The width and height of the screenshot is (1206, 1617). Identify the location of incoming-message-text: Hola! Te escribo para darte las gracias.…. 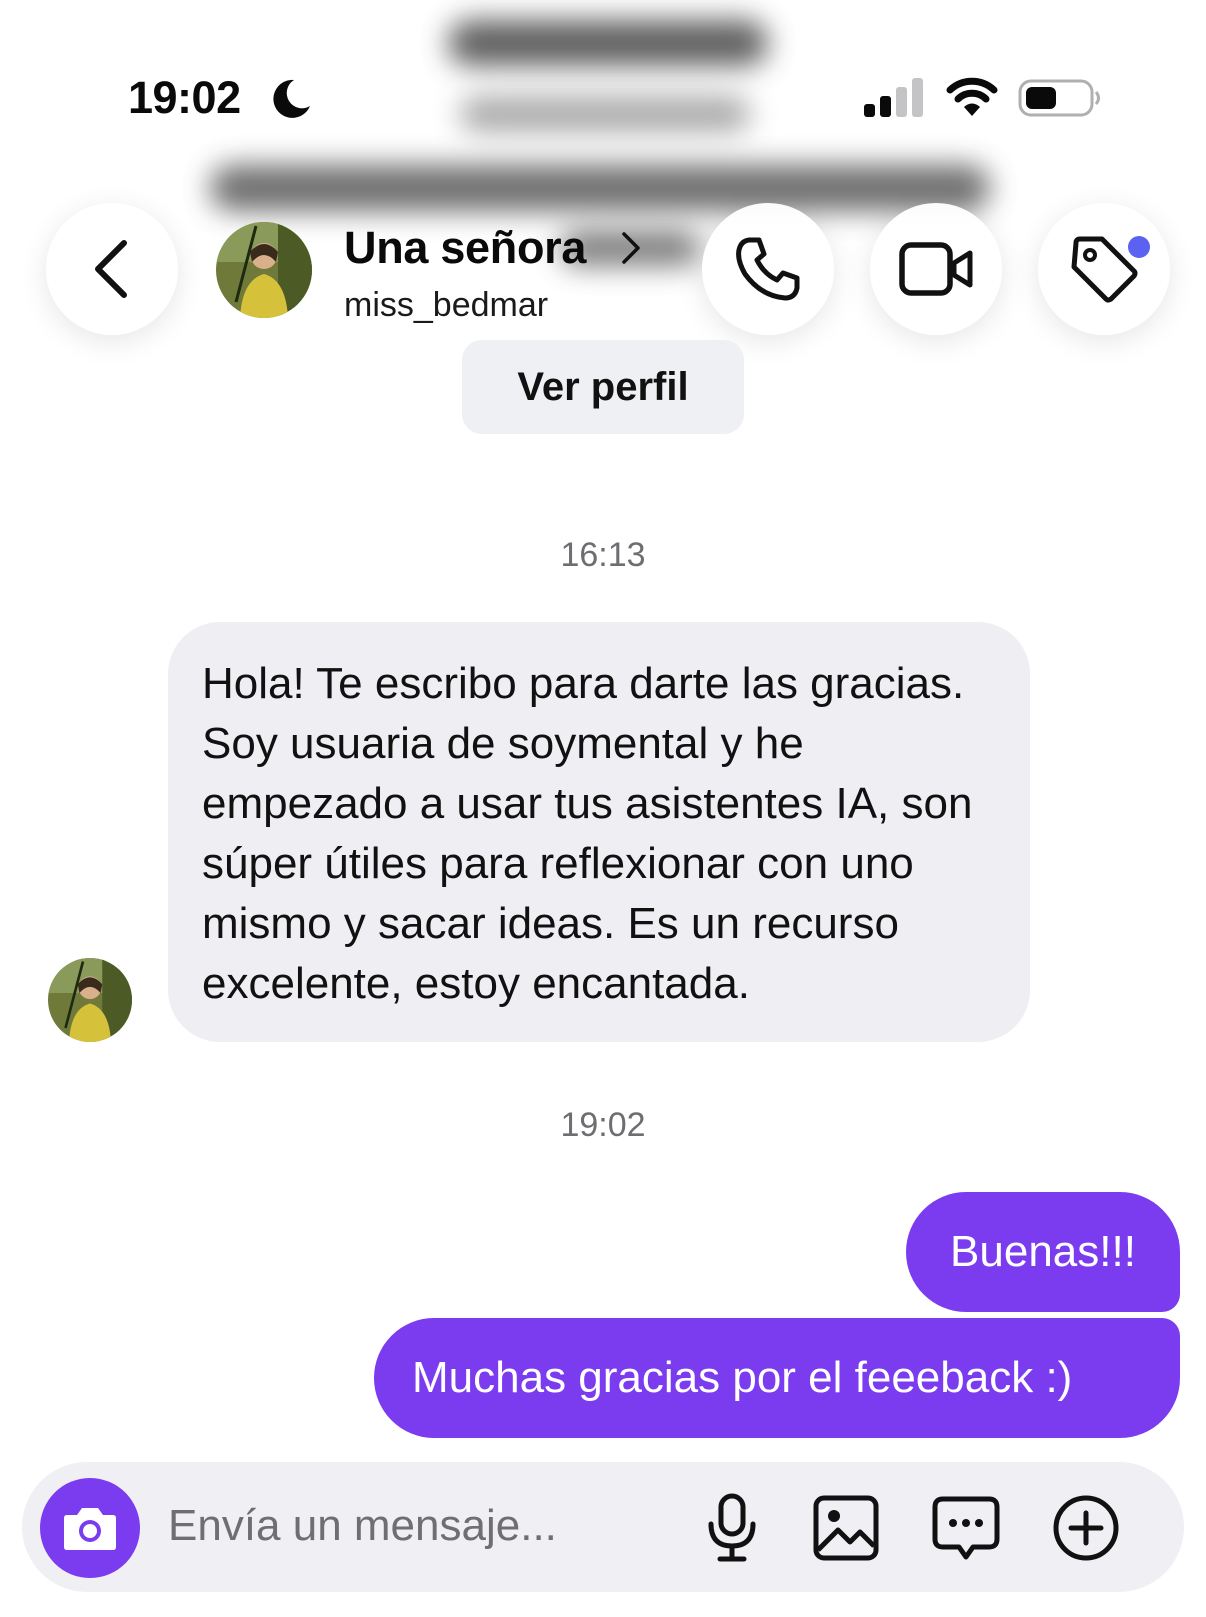
(587, 833).